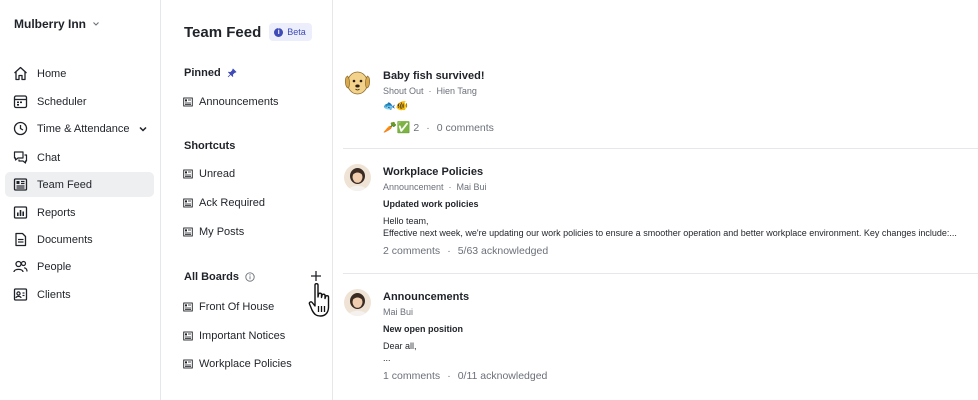  Describe the element at coordinates (20, 266) in the screenshot. I see `people-icon` at that location.